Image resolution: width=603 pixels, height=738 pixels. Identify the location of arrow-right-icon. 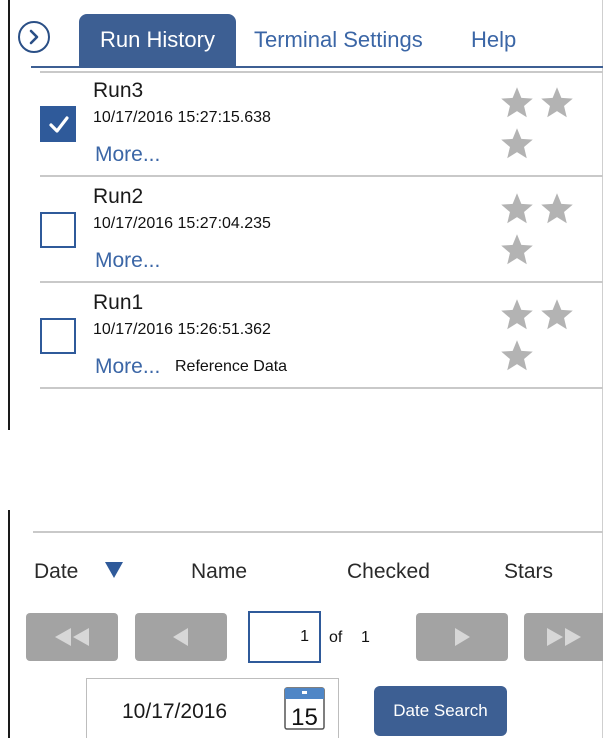
(462, 637).